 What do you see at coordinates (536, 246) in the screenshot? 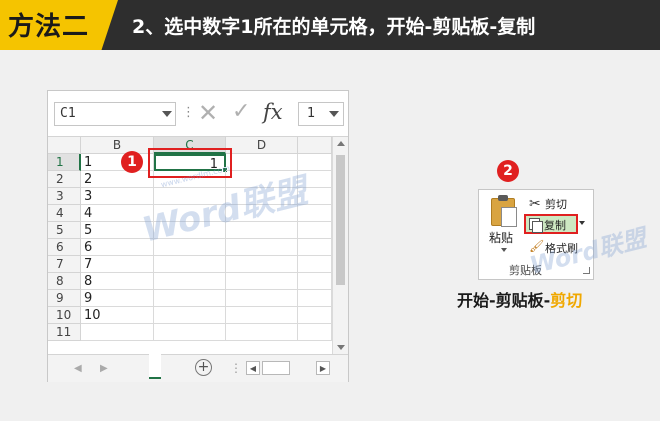
I see `format-painter-icon: 🖌` at bounding box center [536, 246].